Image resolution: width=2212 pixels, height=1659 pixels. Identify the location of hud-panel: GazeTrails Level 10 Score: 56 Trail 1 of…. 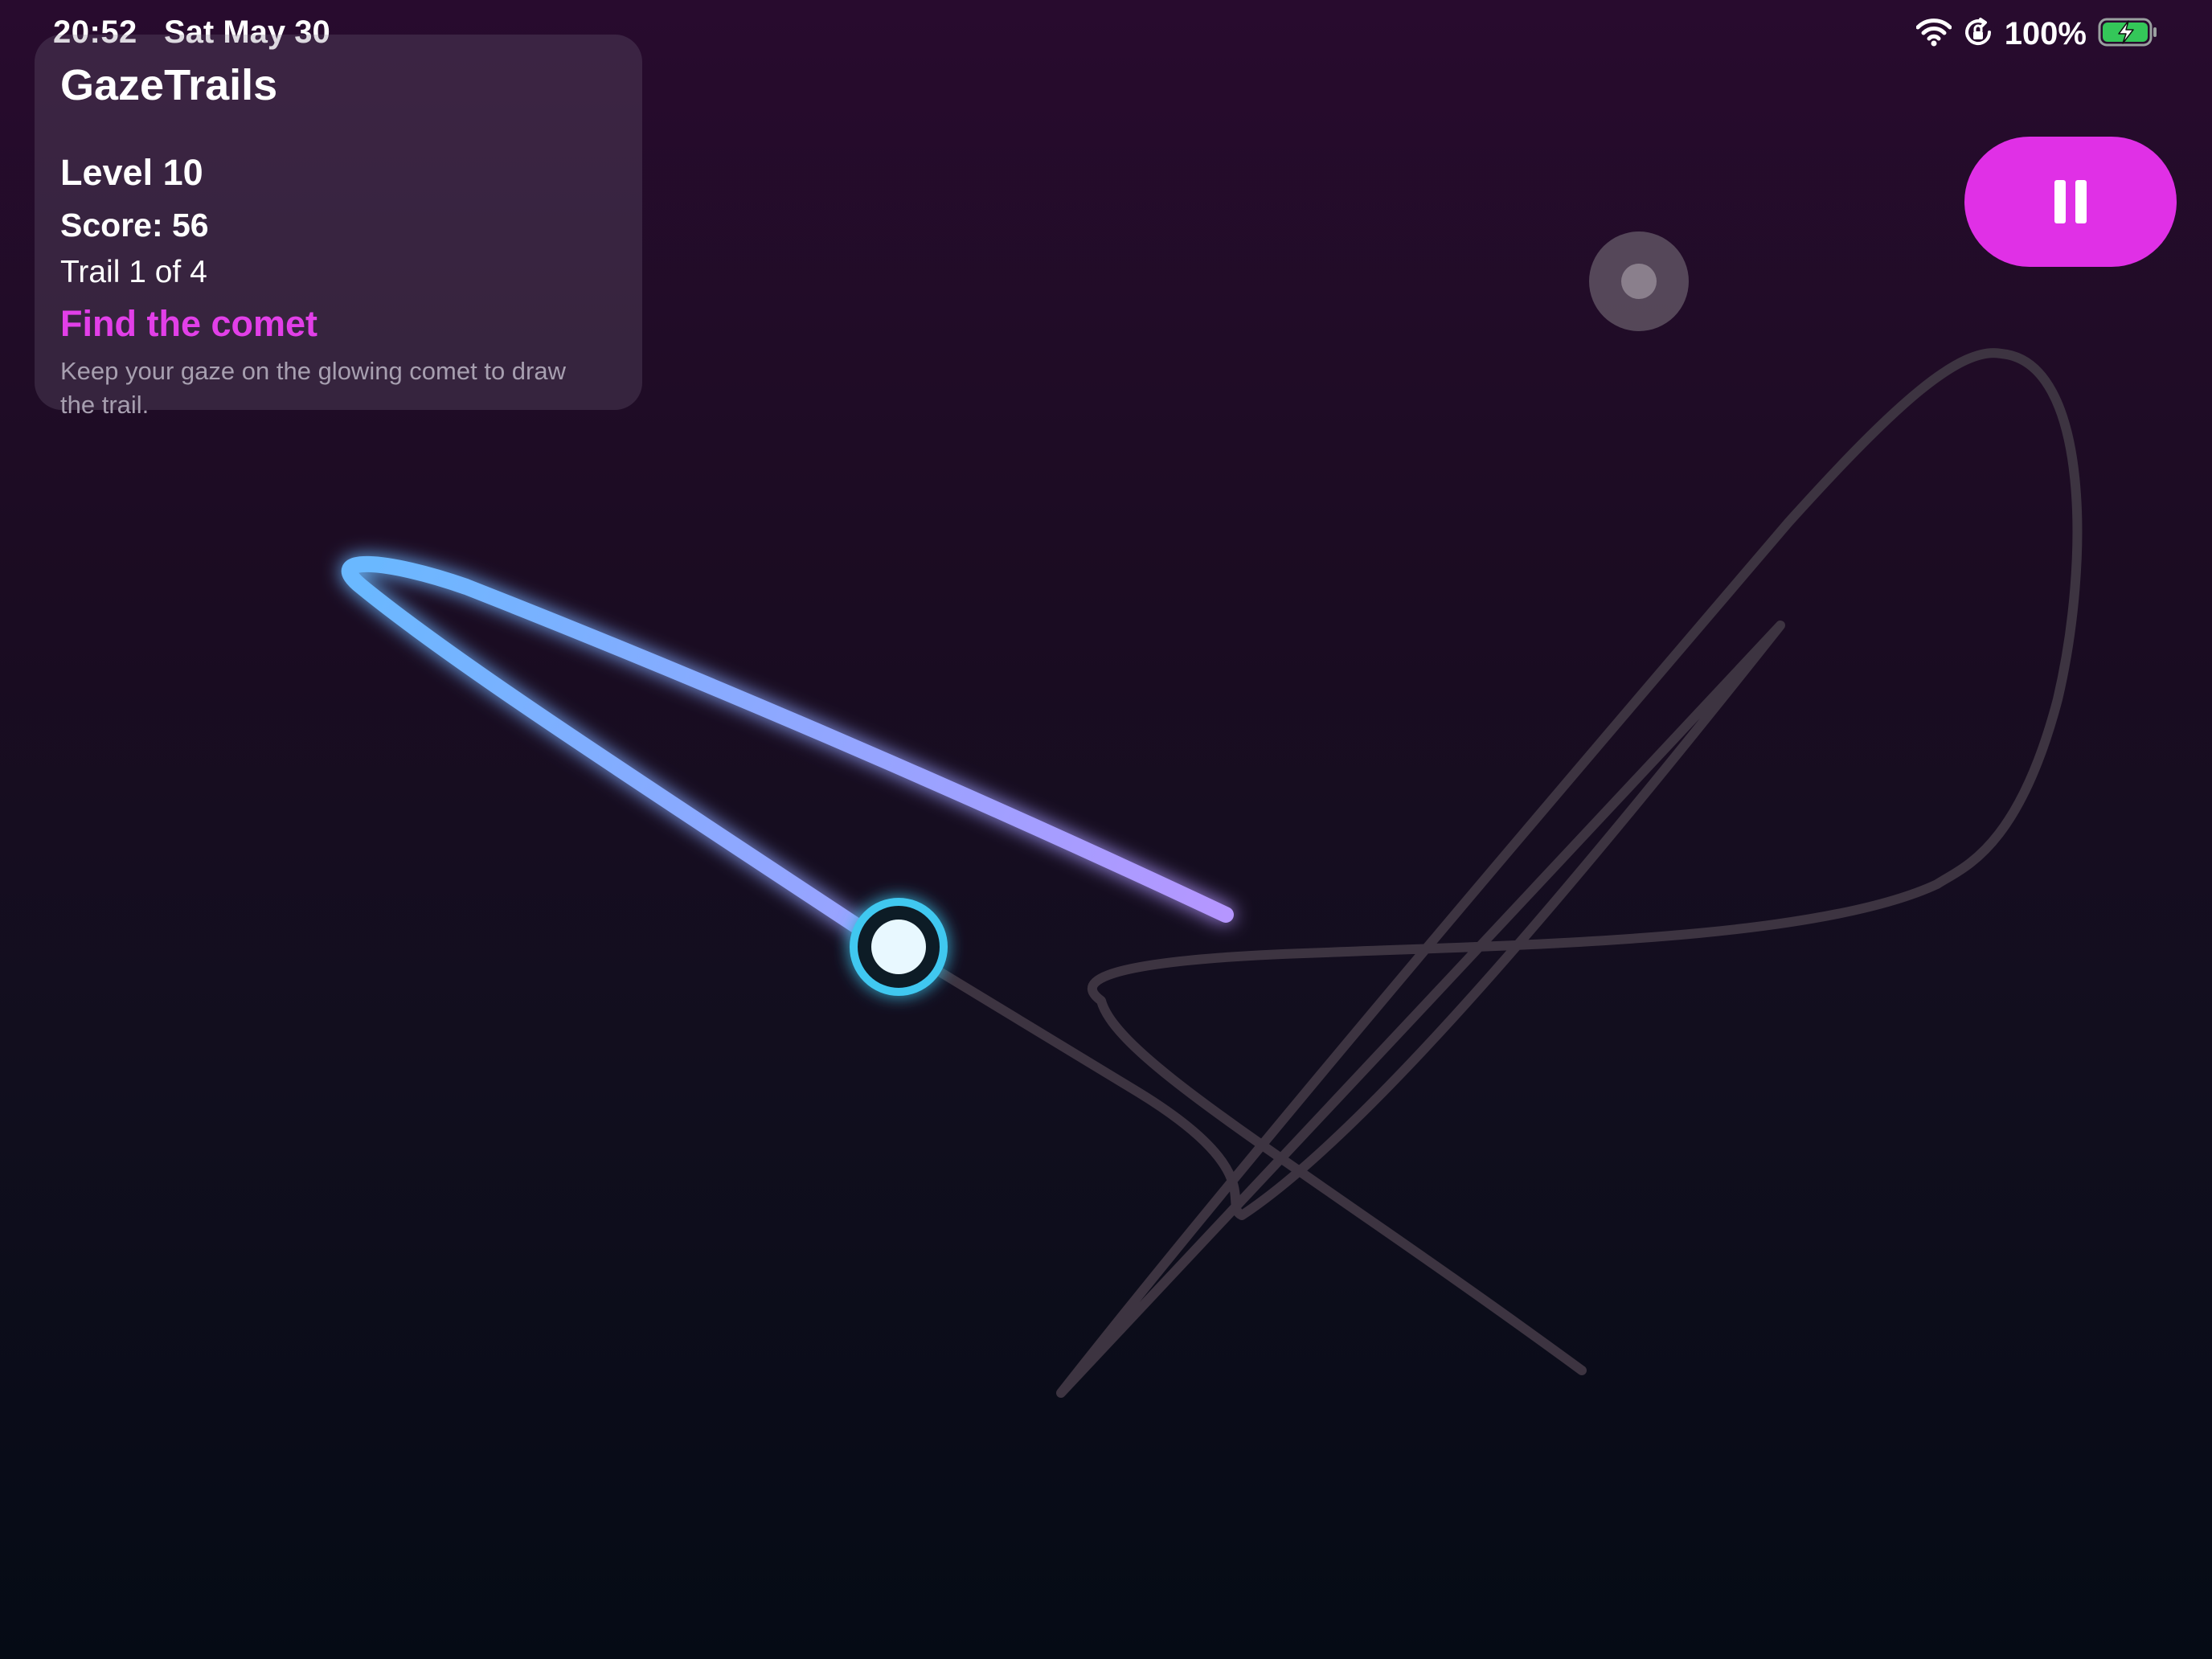
(338, 227).